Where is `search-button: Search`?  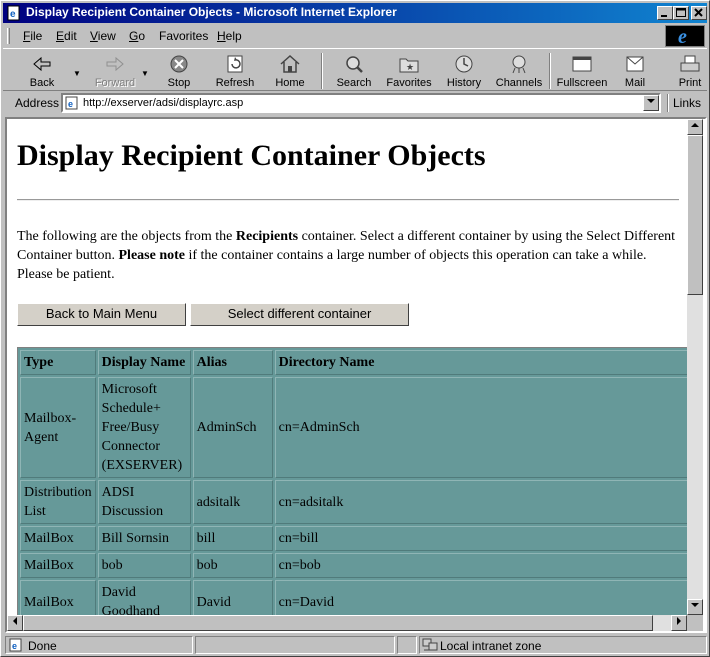 search-button: Search is located at coordinates (354, 71).